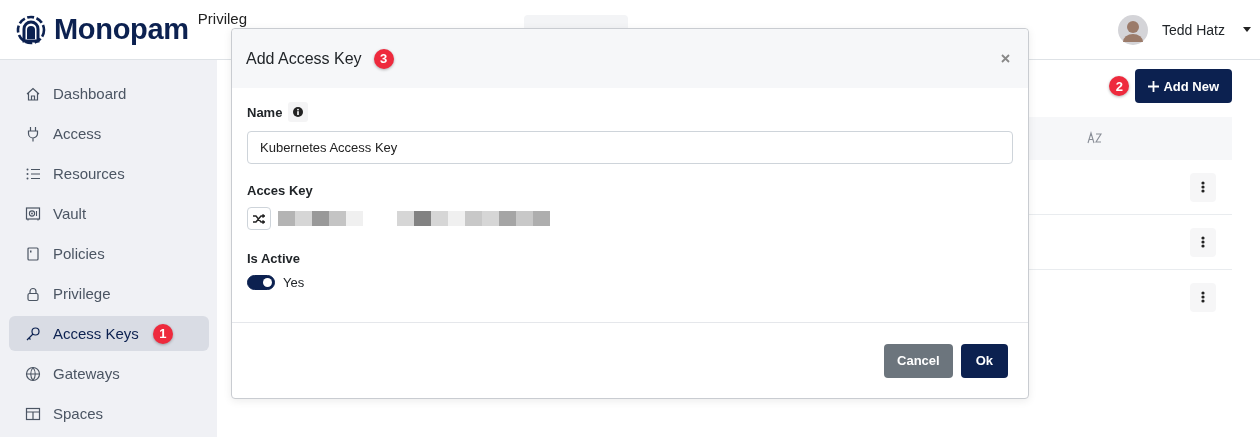  I want to click on shuffle-button, so click(259, 218).